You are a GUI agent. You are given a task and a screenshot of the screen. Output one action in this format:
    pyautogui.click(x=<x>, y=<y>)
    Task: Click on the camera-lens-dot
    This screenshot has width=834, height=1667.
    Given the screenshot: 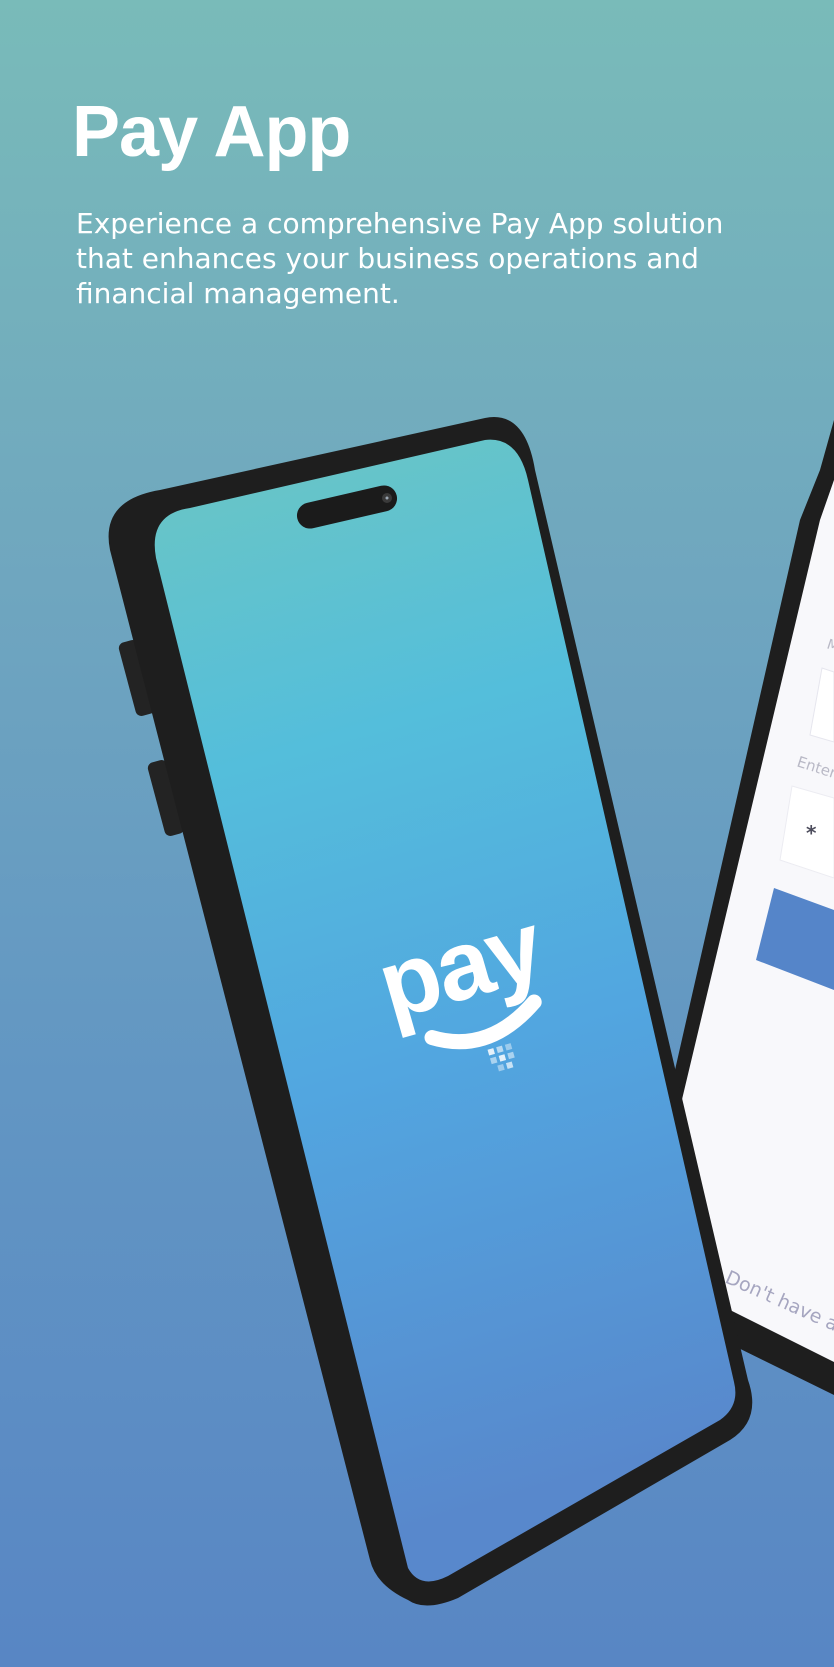 What is the action you would take?
    pyautogui.click(x=387, y=498)
    